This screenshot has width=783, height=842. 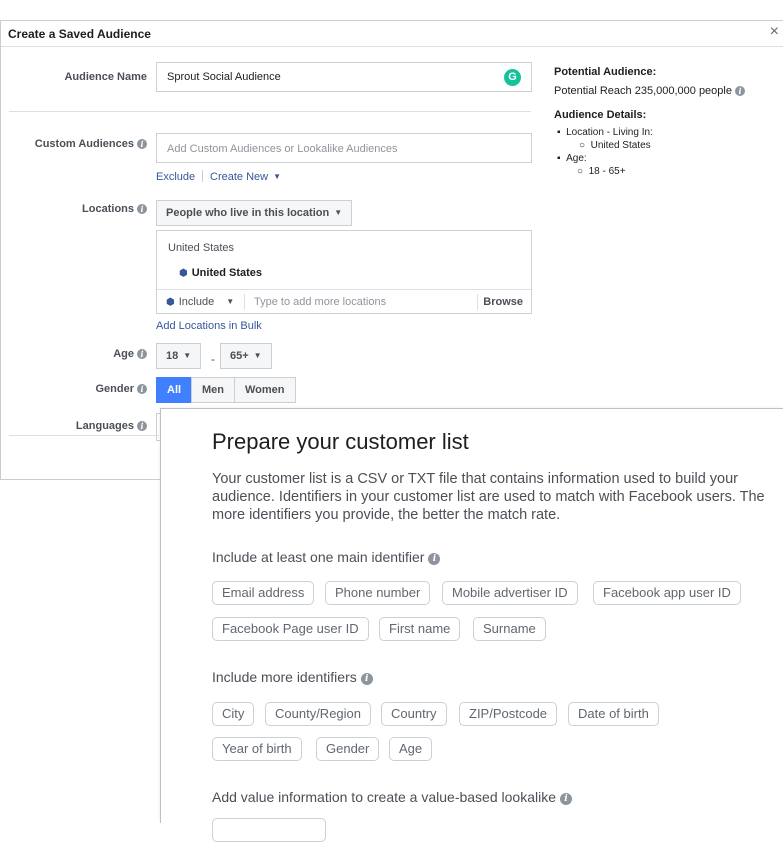 I want to click on value-chip, so click(x=269, y=830).